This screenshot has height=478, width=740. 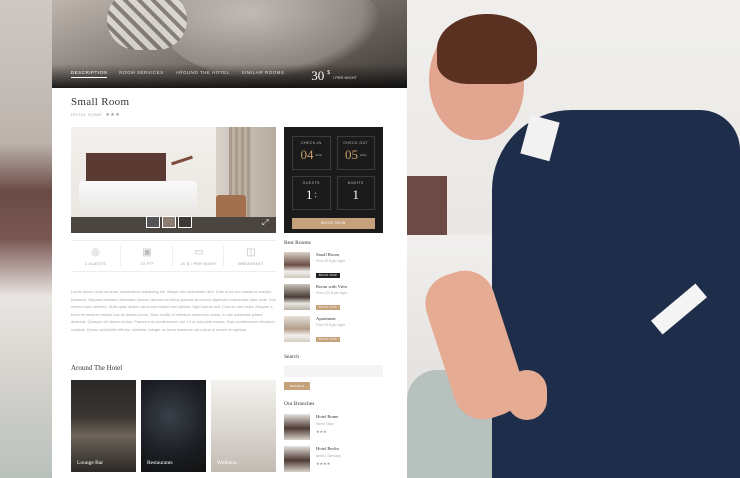 What do you see at coordinates (141, 74) in the screenshot?
I see `tab-room-services: ROOM SERVICES` at bounding box center [141, 74].